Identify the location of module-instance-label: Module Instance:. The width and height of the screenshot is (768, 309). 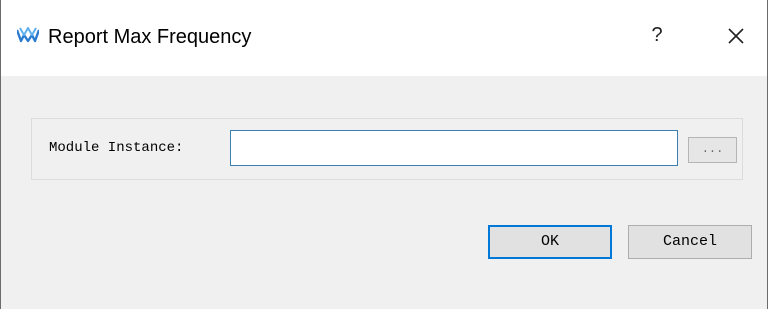
(116, 148).